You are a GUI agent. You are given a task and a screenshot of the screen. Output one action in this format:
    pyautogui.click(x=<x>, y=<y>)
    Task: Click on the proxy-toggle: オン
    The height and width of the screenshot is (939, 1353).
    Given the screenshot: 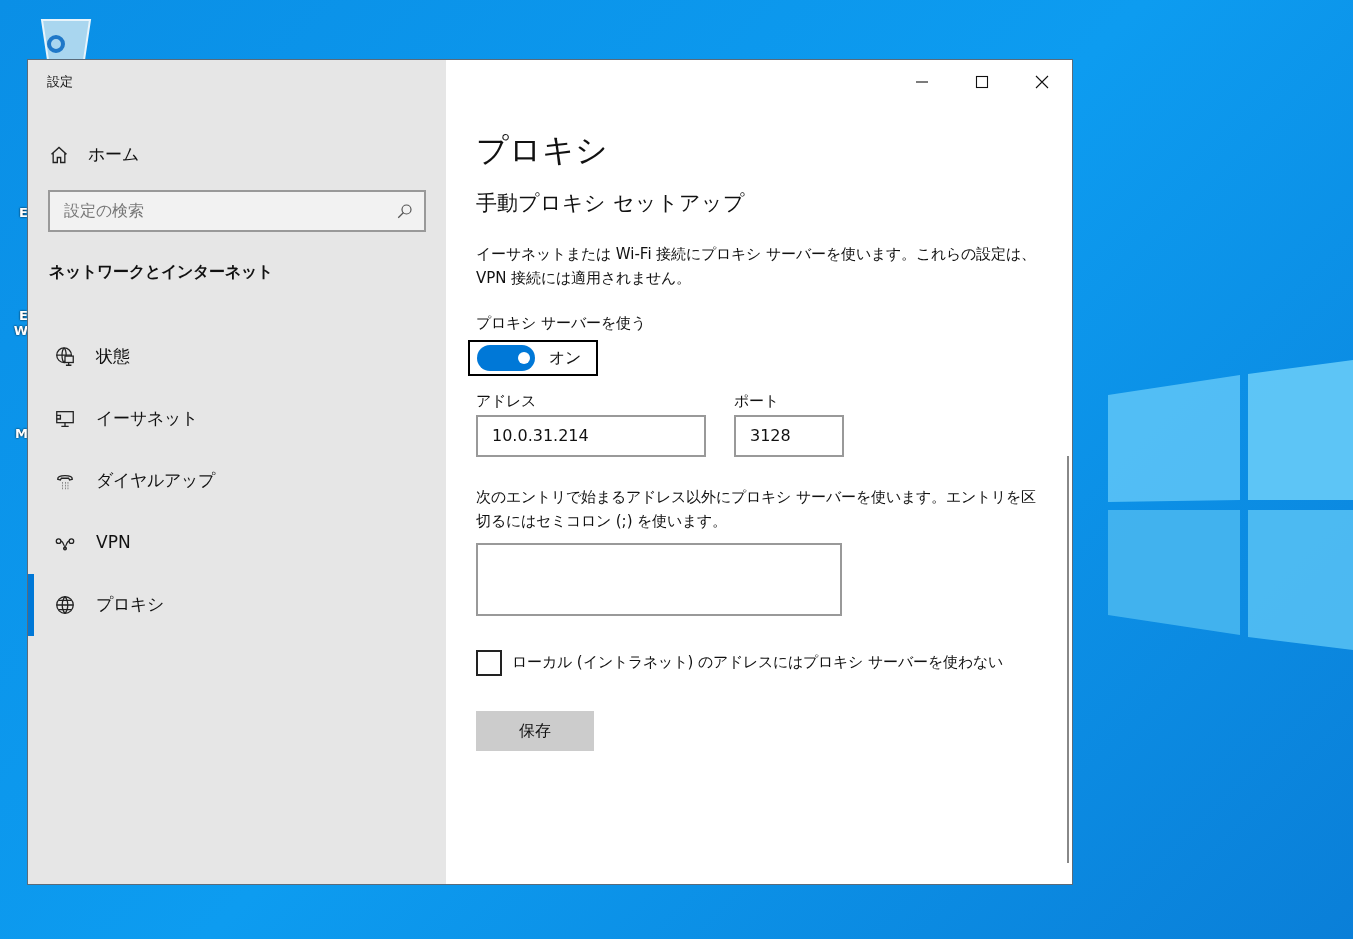 What is the action you would take?
    pyautogui.click(x=533, y=358)
    